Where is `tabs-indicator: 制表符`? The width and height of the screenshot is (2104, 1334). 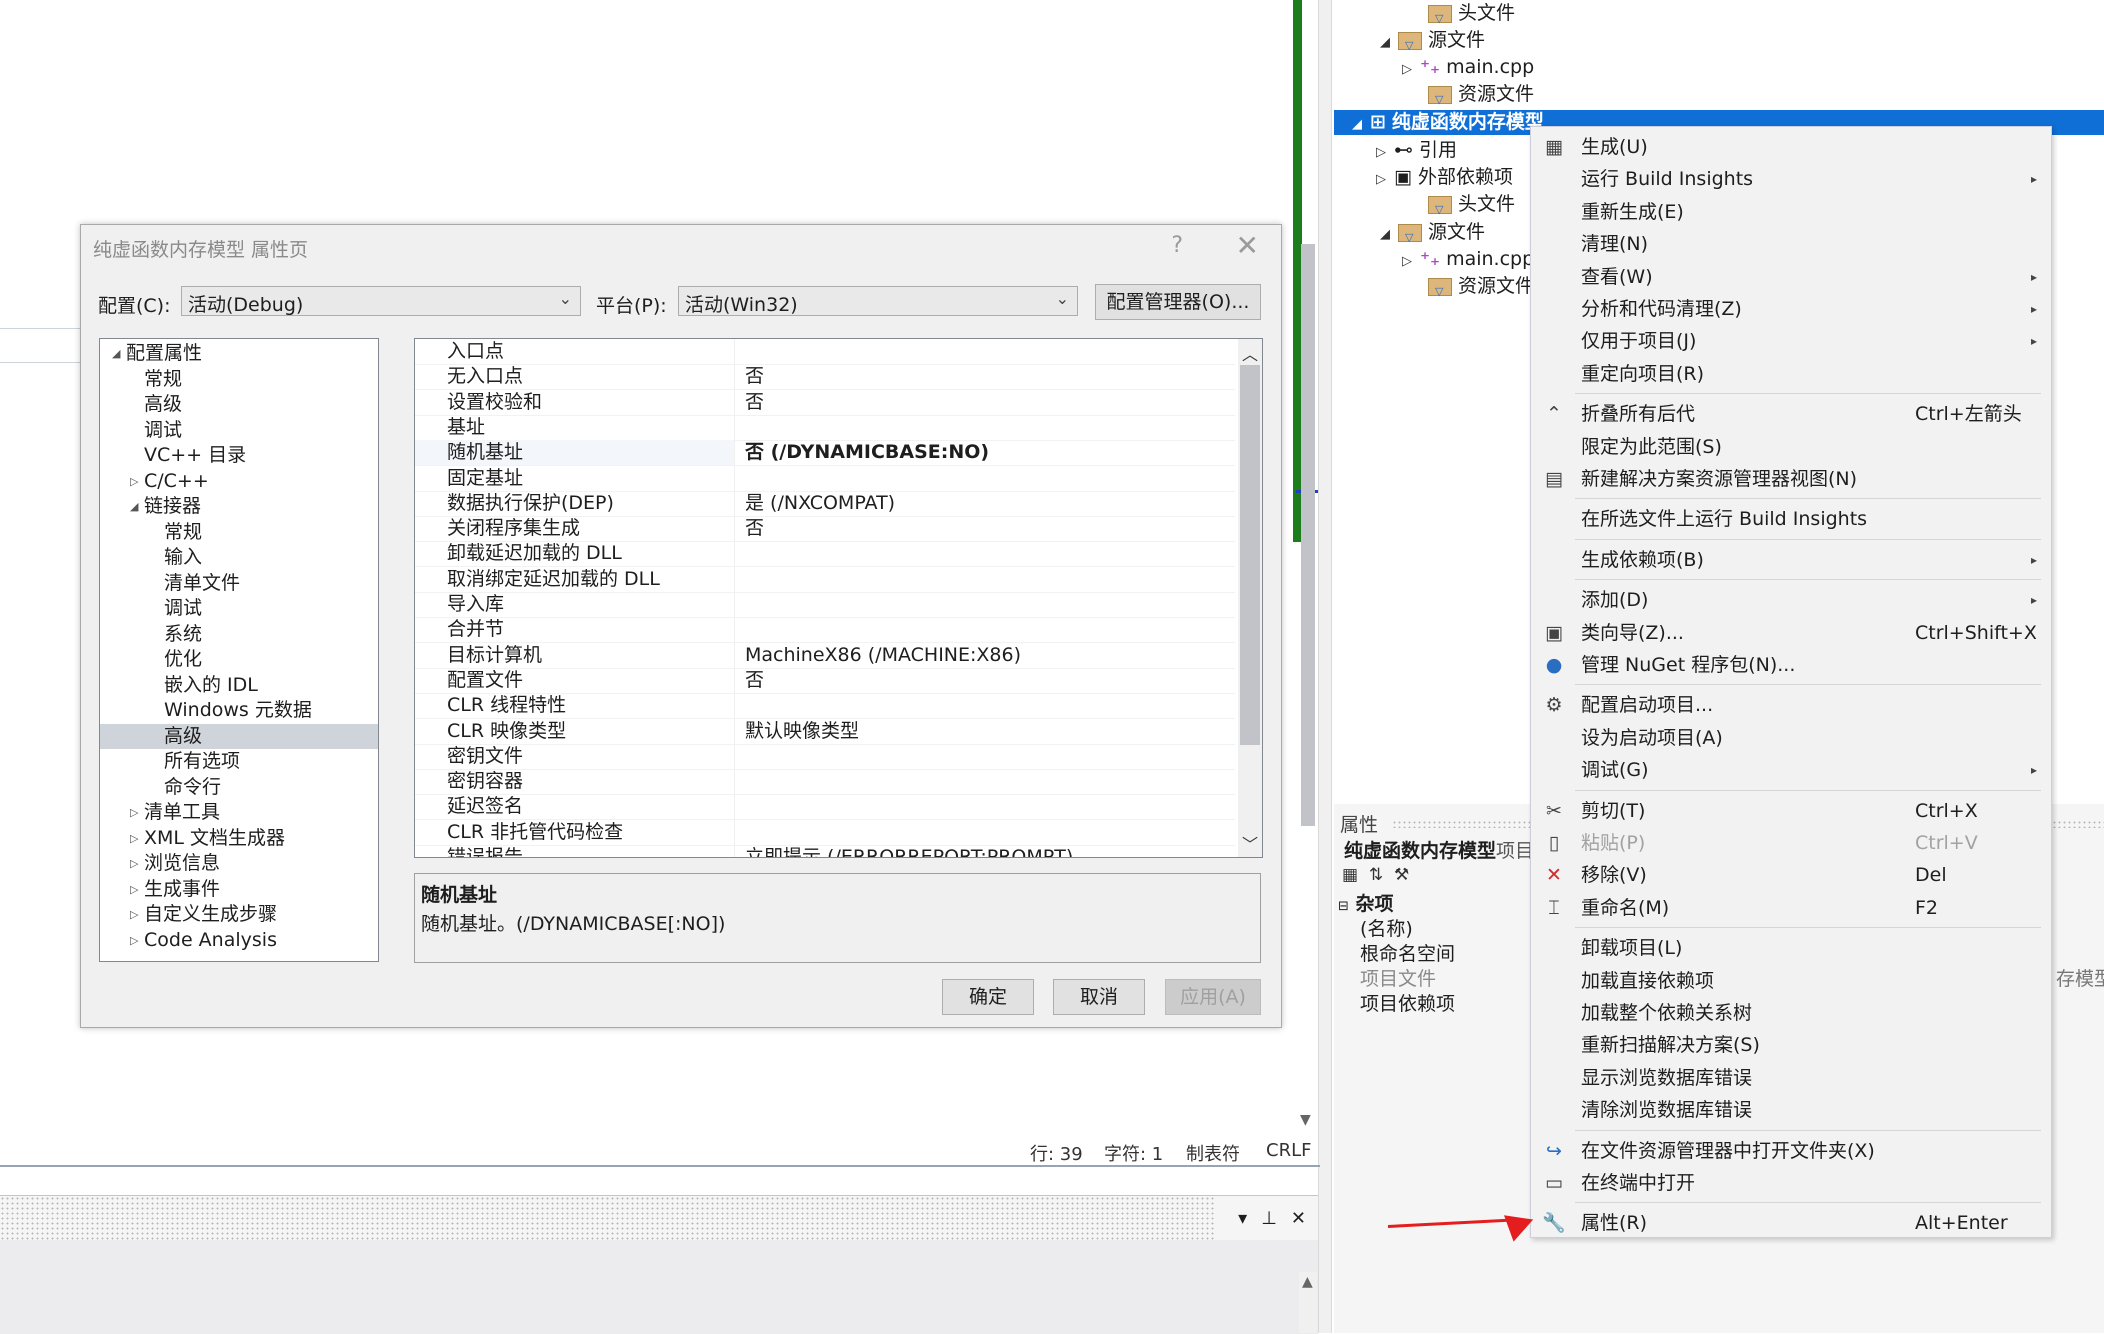
tabs-indicator: 制表符 is located at coordinates (1213, 1153).